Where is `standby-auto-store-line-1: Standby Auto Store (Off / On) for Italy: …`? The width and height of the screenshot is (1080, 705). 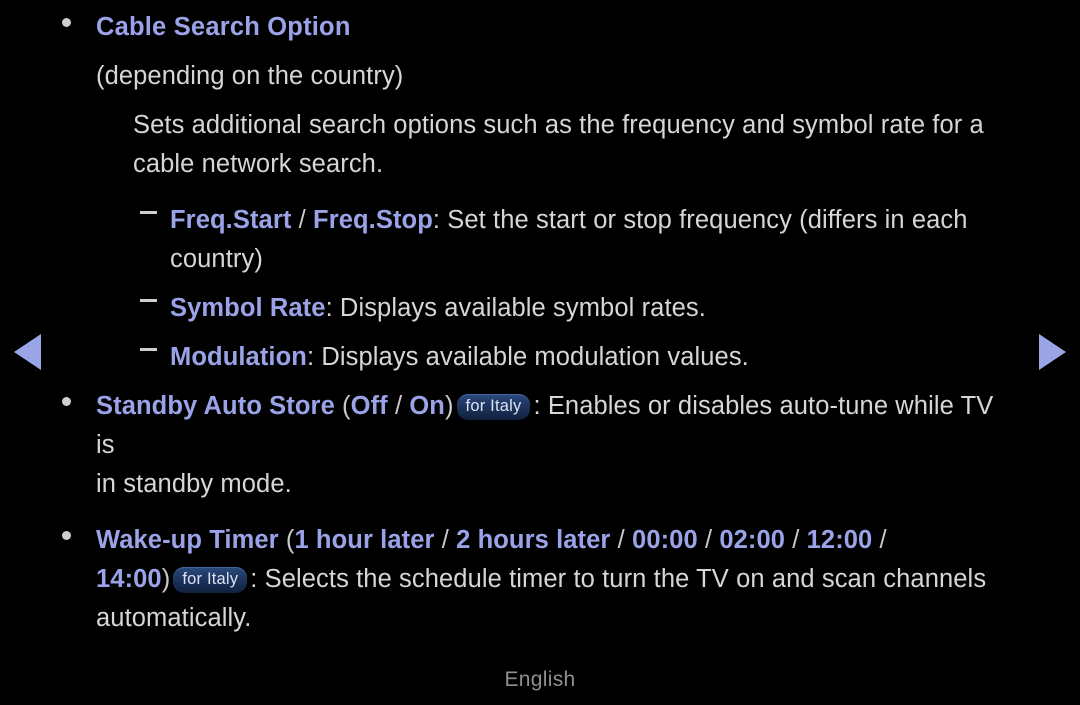
standby-auto-store-line-1: Standby Auto Store (Off / On) for Italy: … is located at coordinates (553, 426).